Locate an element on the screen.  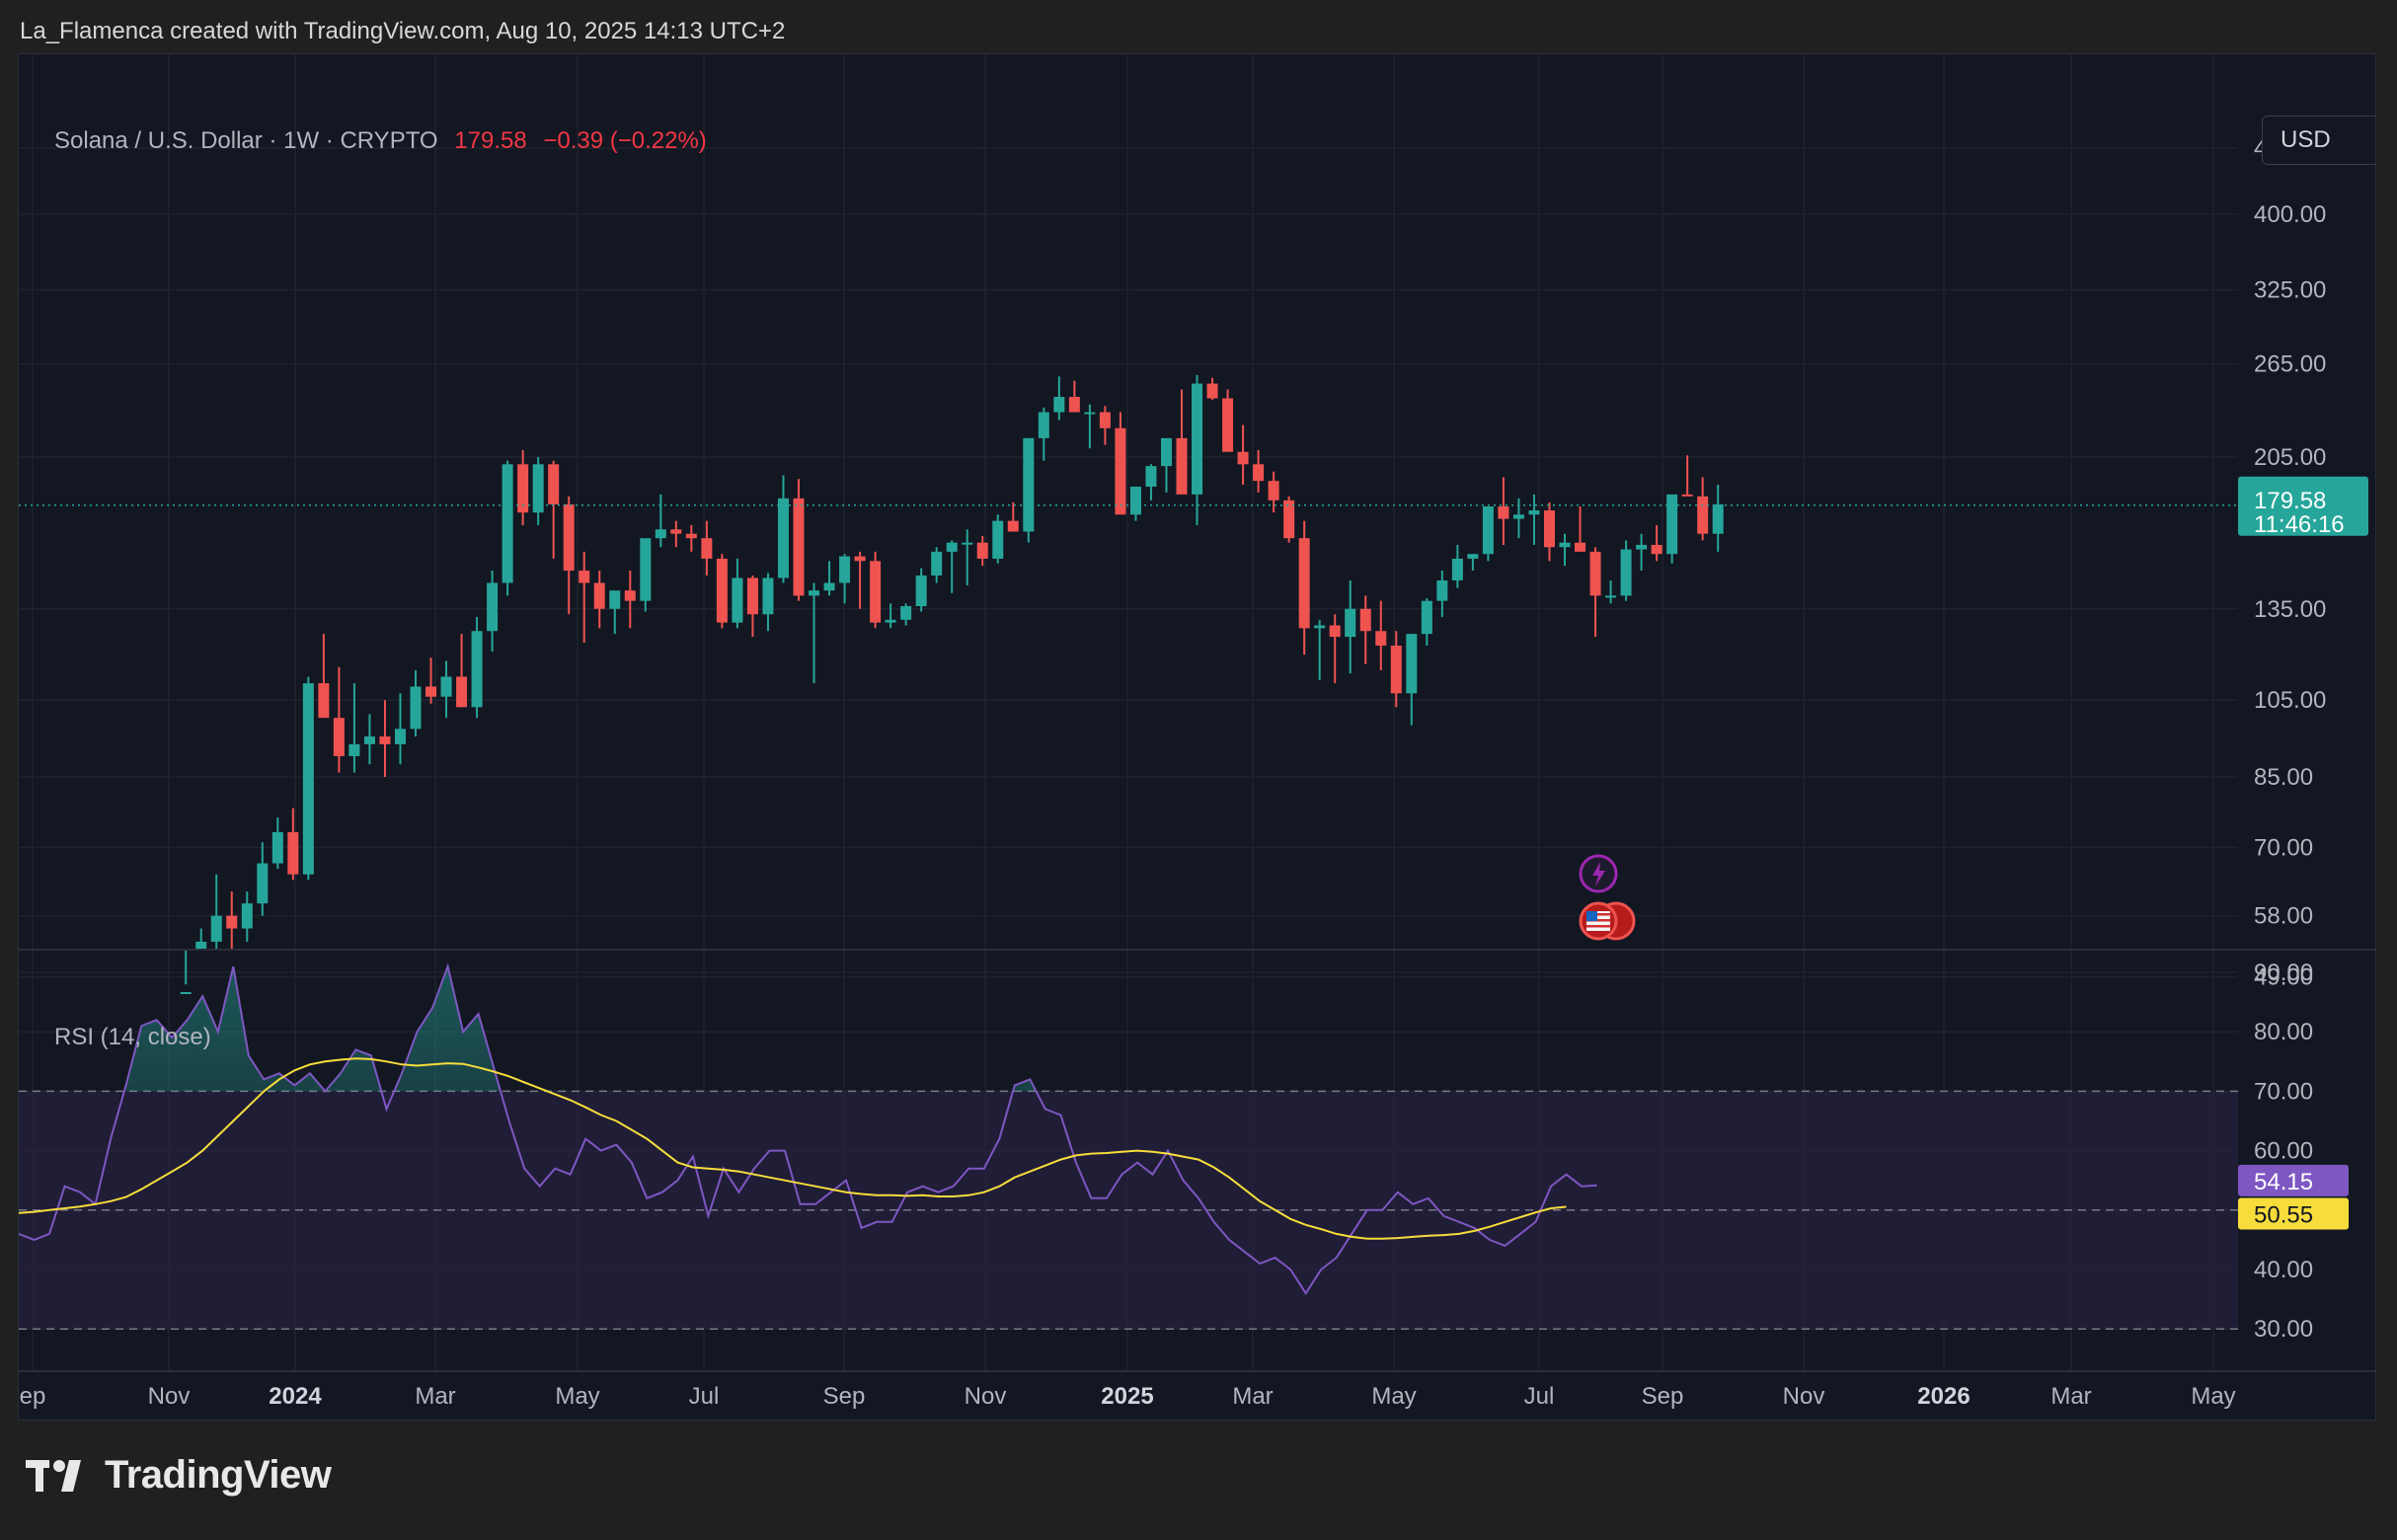
price-axis-tick: 400.00 is located at coordinates (2290, 214).